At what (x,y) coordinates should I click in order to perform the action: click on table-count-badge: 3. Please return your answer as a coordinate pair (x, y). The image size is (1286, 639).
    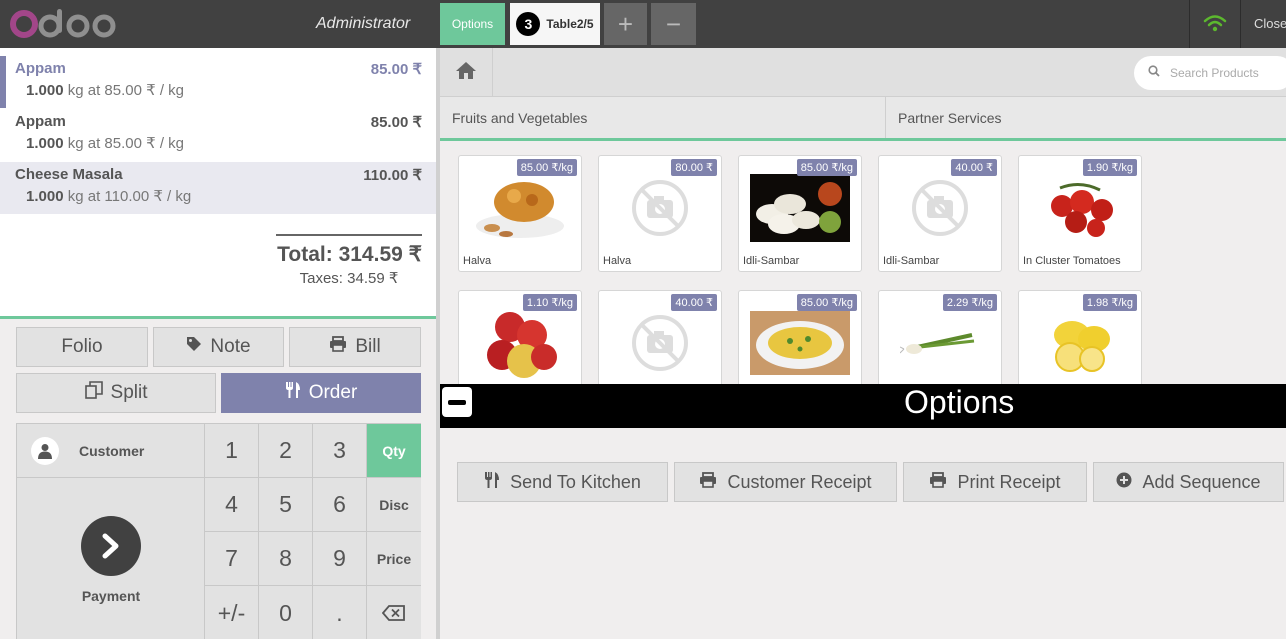
    Looking at the image, I should click on (528, 24).